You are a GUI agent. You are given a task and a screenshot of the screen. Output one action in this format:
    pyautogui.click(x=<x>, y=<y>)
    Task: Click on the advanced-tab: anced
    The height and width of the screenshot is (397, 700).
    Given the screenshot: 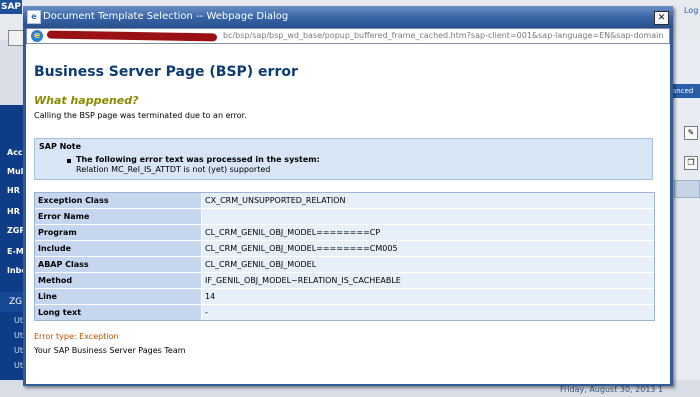 What is the action you would take?
    pyautogui.click(x=686, y=91)
    